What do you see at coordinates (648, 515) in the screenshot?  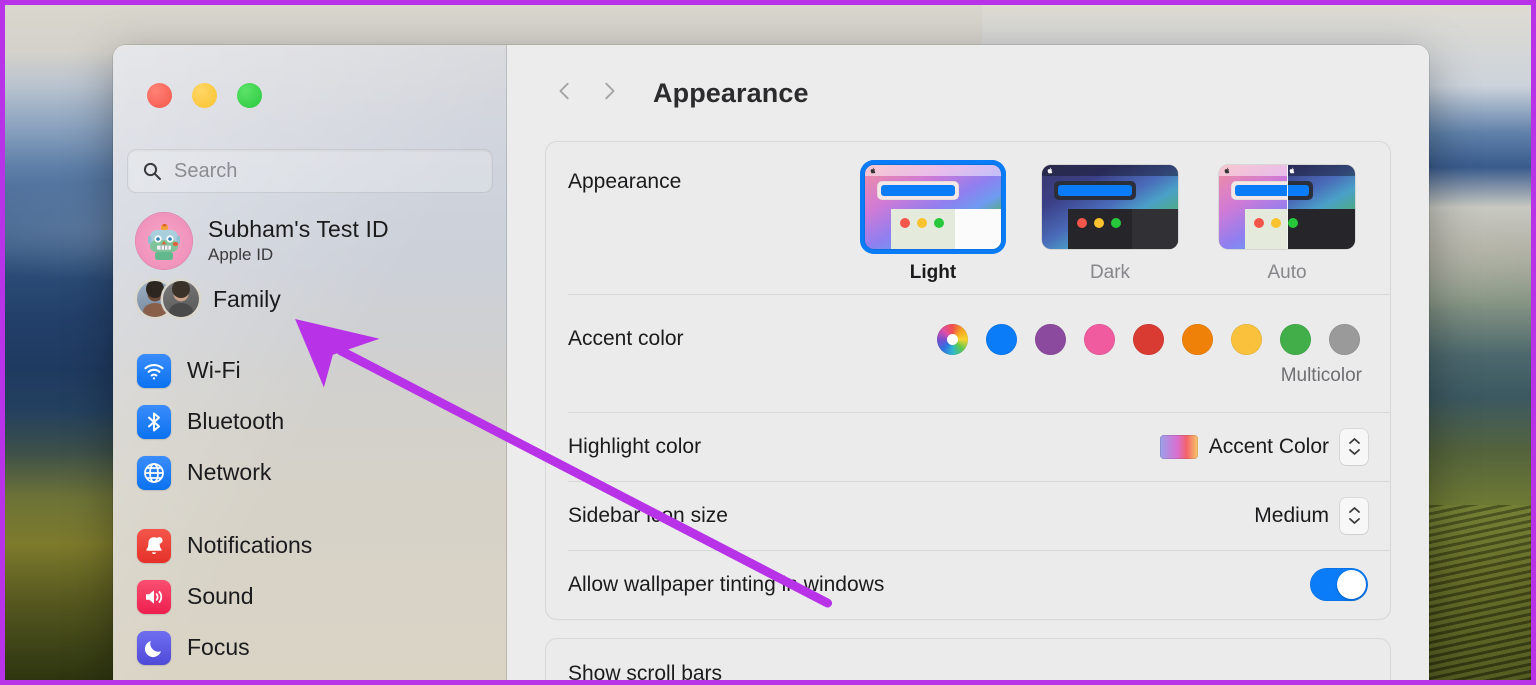 I see `sidebar-icon-size-label: Sidebar icon size` at bounding box center [648, 515].